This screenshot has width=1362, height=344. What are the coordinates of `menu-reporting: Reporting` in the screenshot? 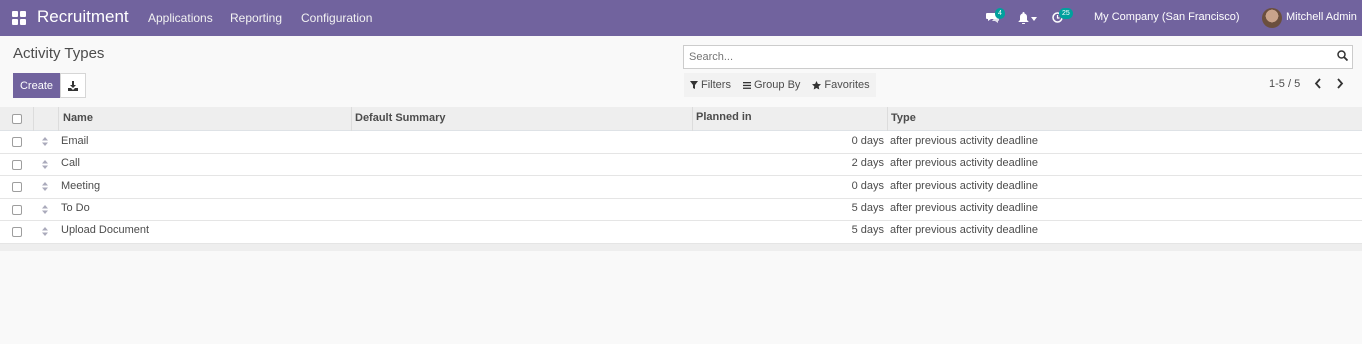 It's located at (256, 18).